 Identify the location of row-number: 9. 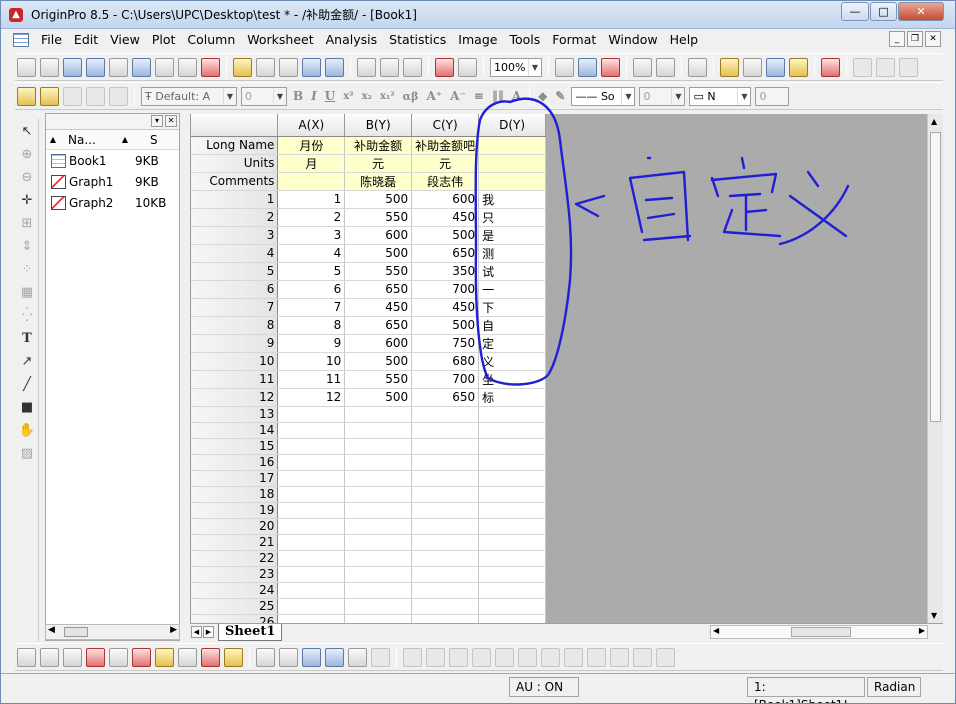
(235, 343).